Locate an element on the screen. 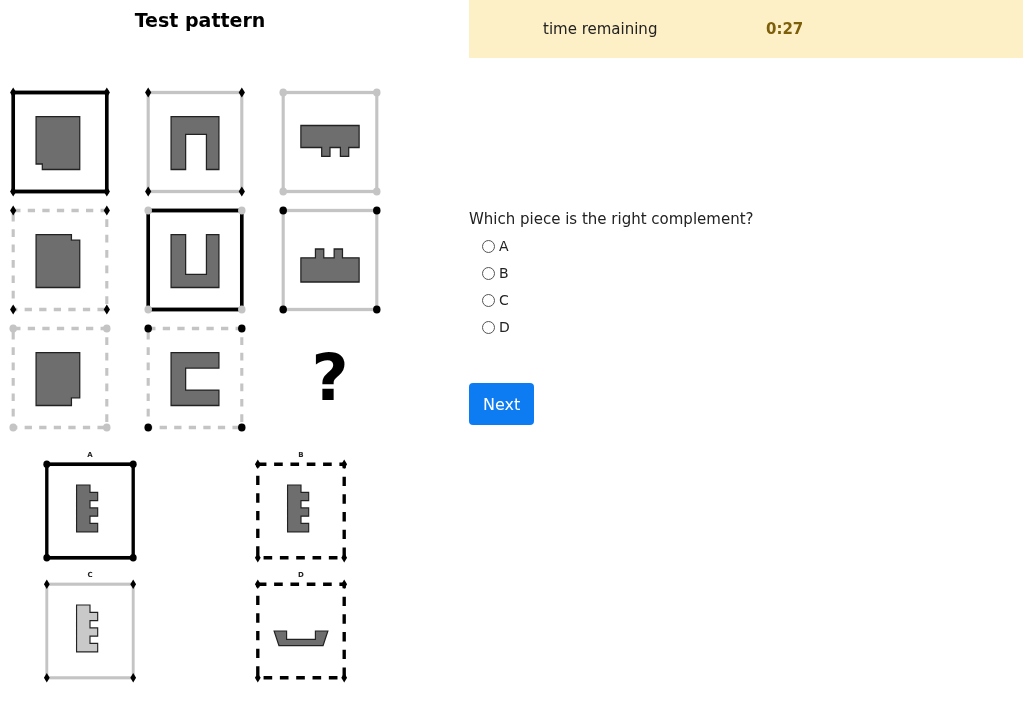 Image resolution: width=1023 pixels, height=719 pixels. timer-label: time remaining is located at coordinates (601, 29).